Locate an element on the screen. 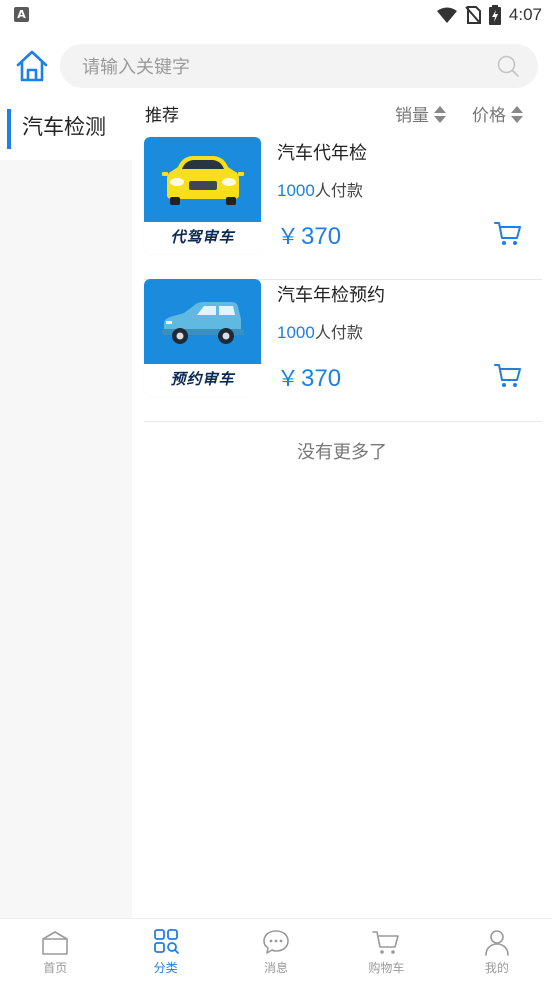 This screenshot has width=552, height=982. sort-by-price: 价格 is located at coordinates (498, 113).